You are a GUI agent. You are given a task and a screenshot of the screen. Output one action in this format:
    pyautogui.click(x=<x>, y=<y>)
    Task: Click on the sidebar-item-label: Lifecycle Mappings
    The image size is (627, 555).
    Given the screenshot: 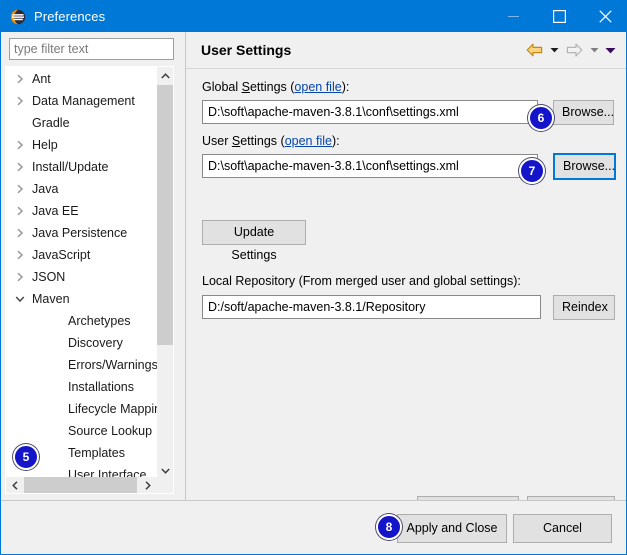 What is the action you would take?
    pyautogui.click(x=113, y=408)
    